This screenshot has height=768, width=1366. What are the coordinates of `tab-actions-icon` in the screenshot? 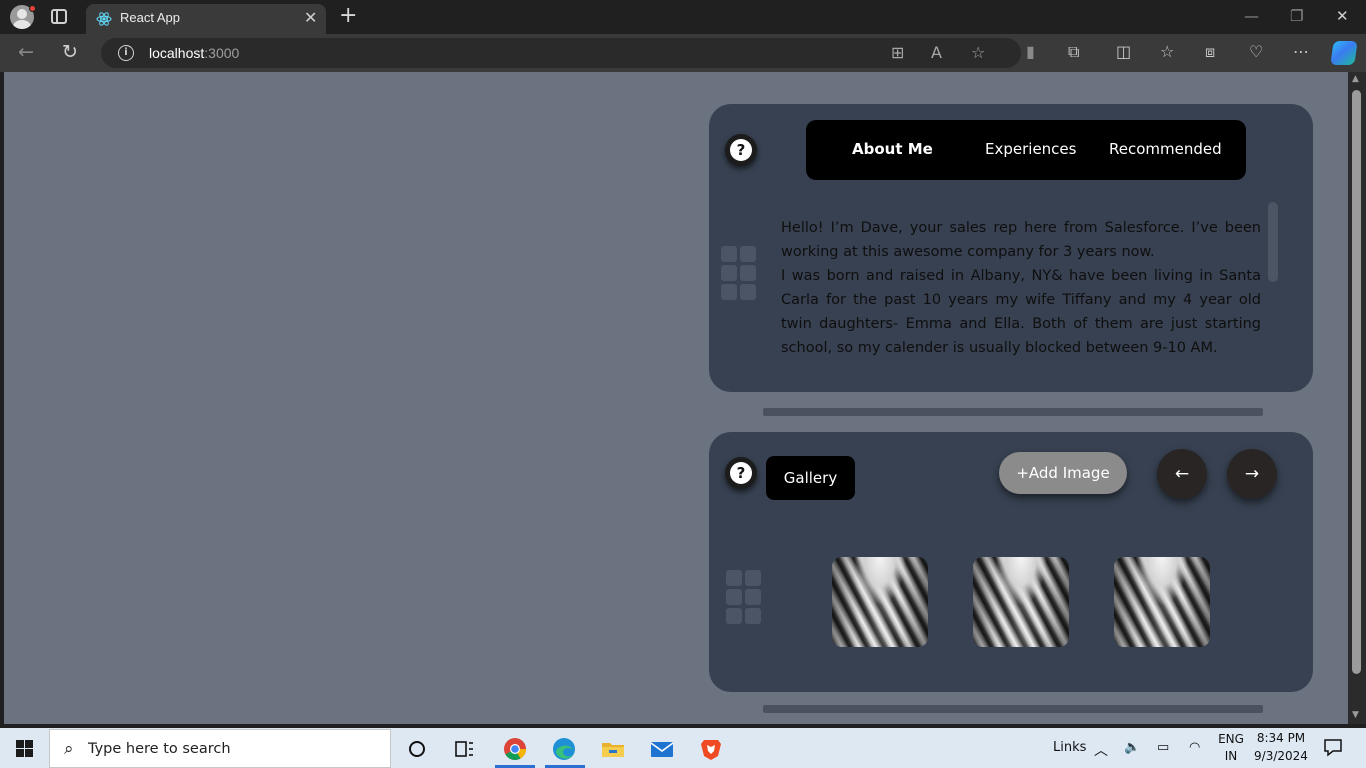 It's located at (59, 16).